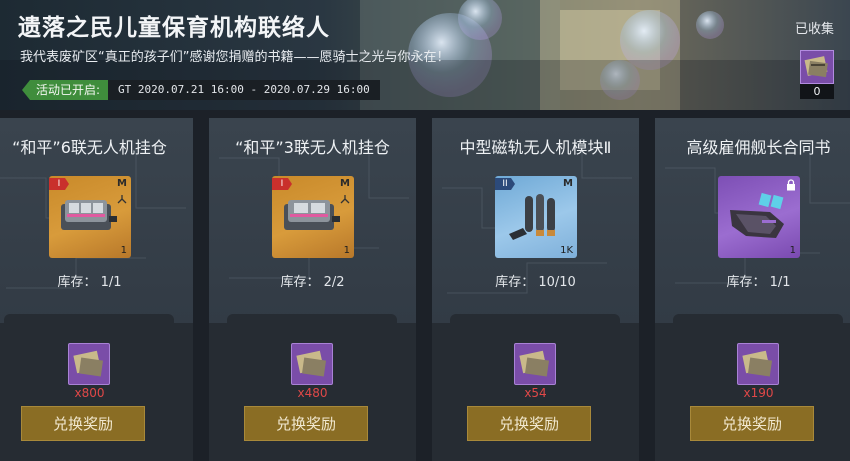  I want to click on contract-device-icon, so click(757, 215).